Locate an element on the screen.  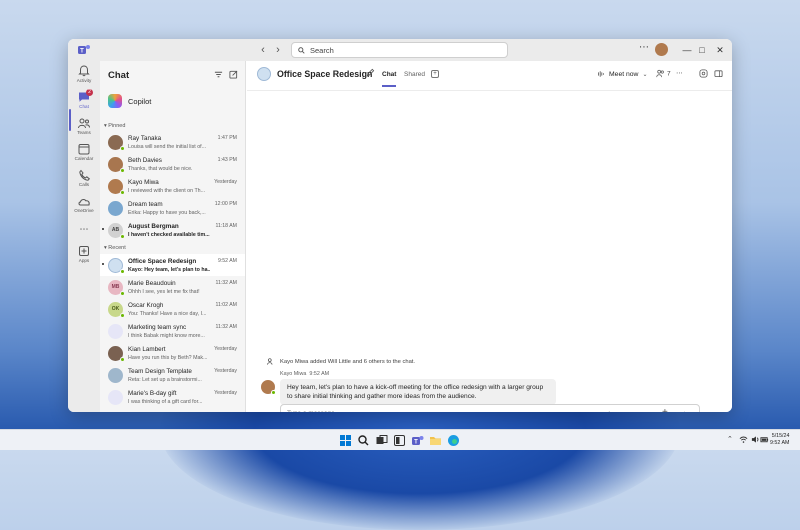
maximize-icon: □ is located at coordinates (702, 50).